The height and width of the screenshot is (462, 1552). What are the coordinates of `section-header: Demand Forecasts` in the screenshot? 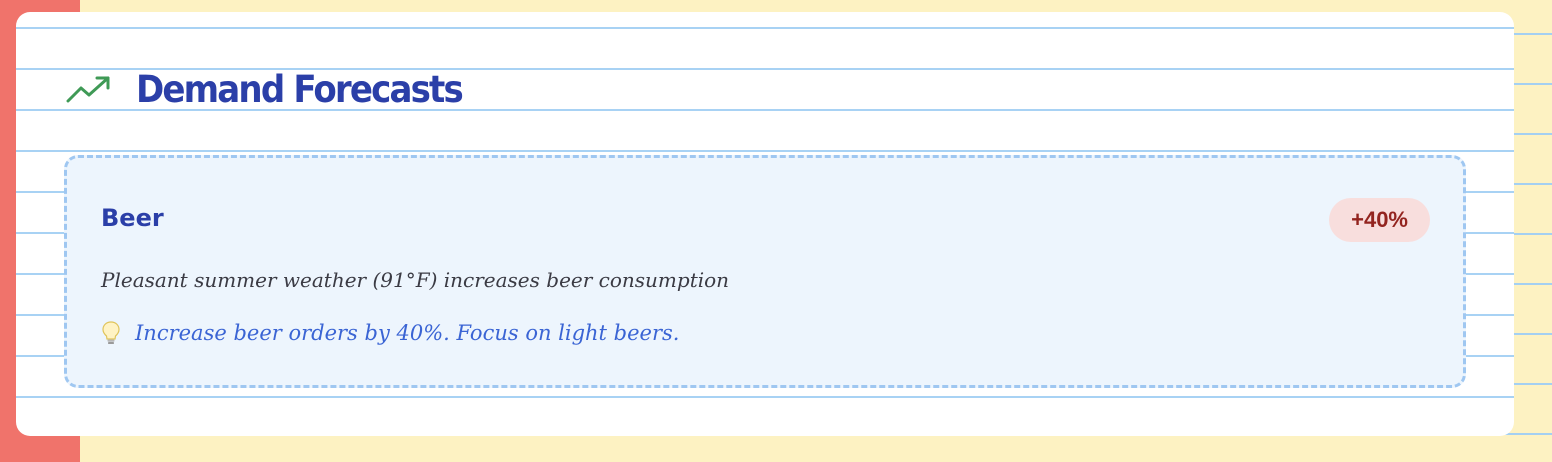 It's located at (278, 89).